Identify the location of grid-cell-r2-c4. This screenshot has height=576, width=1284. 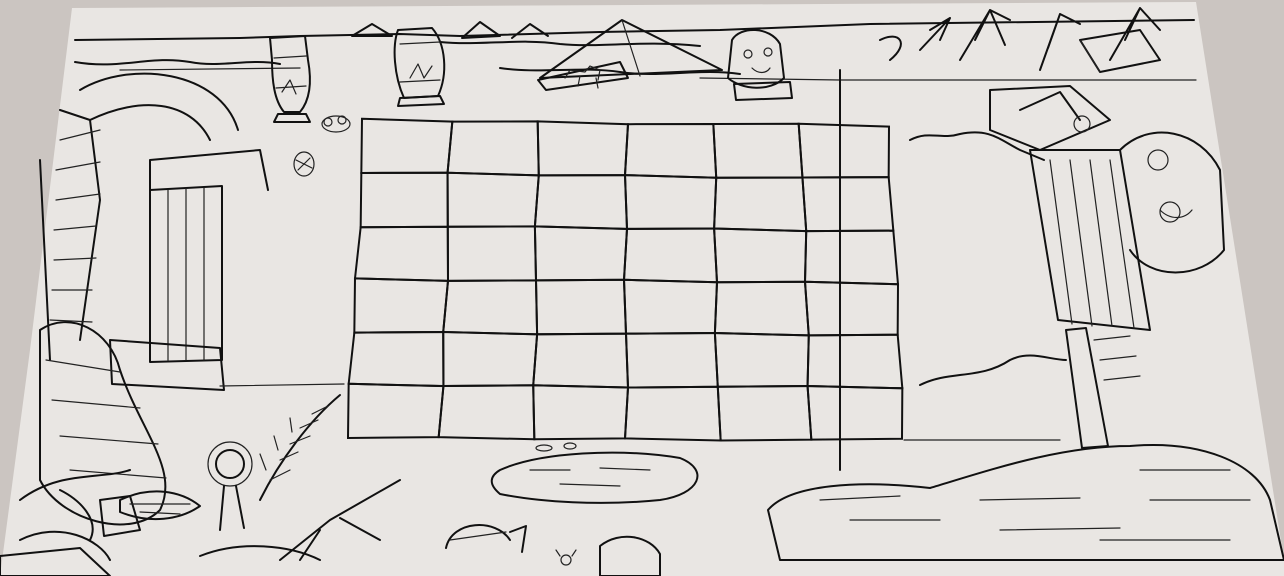
(670, 202).